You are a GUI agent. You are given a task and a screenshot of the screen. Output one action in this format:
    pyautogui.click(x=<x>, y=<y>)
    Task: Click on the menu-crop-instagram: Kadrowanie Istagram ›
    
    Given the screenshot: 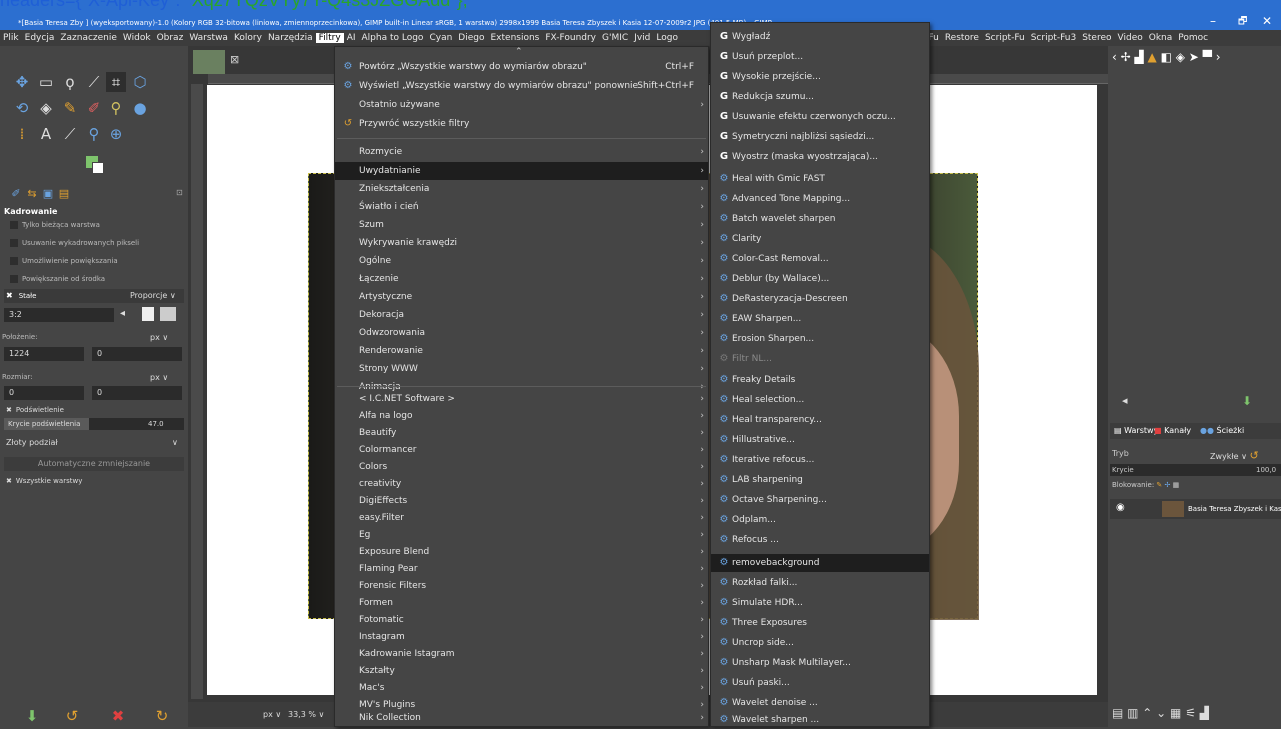 What is the action you would take?
    pyautogui.click(x=521, y=654)
    